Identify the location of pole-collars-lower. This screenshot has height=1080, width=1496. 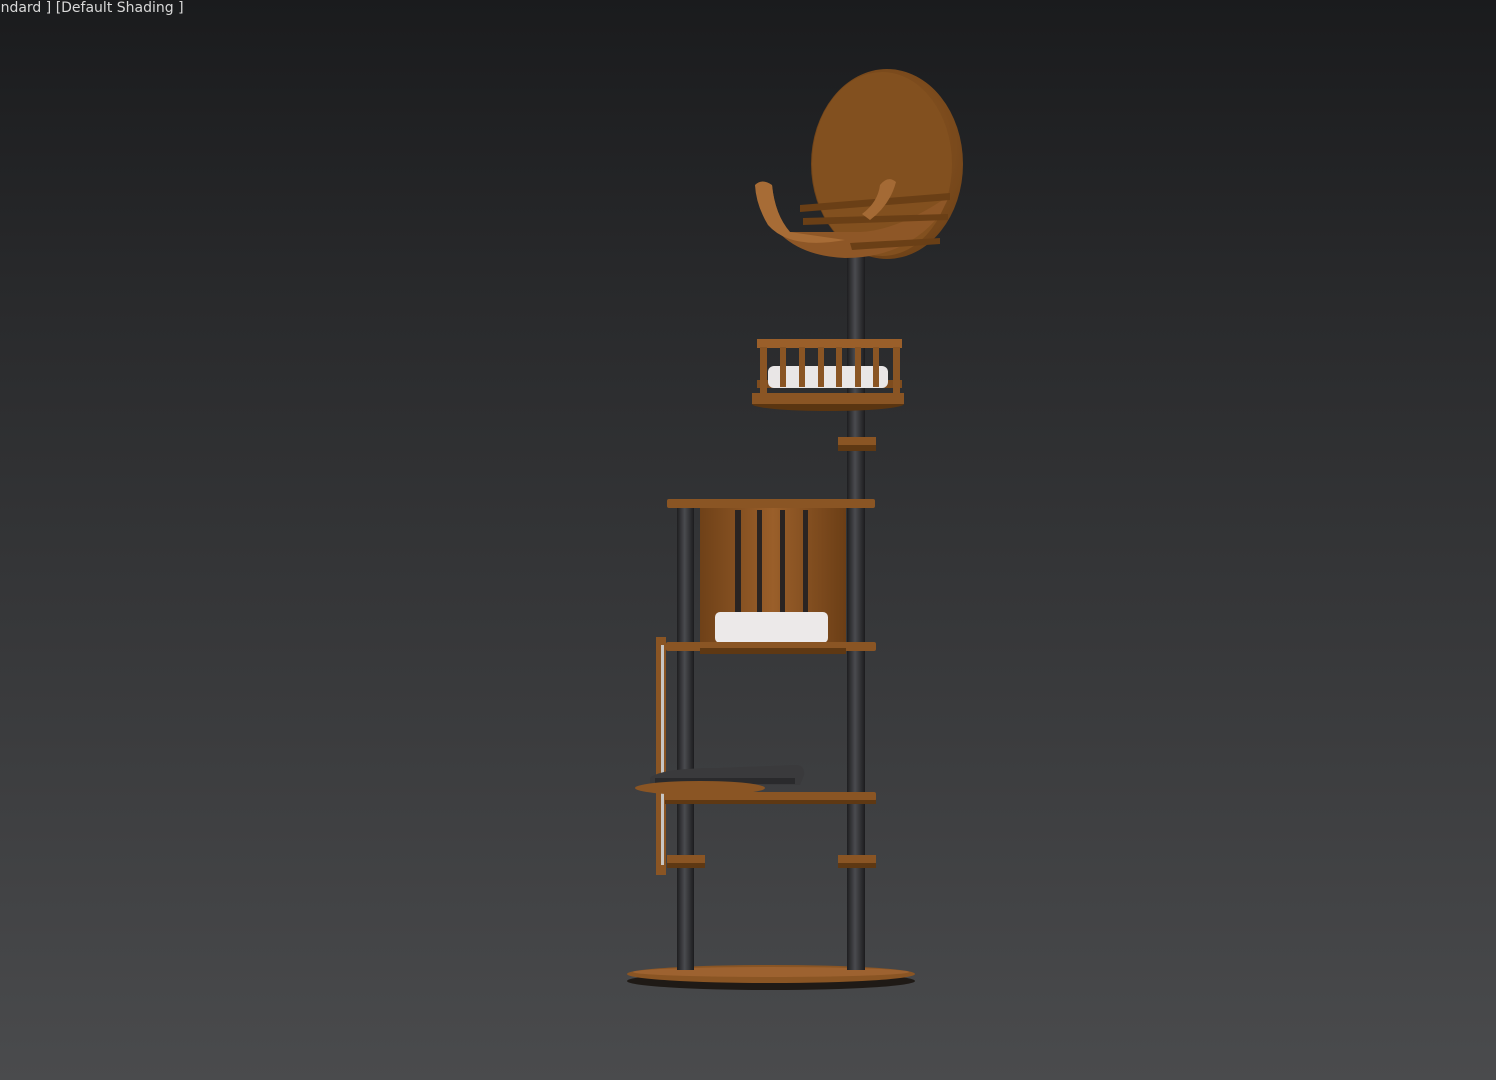
(771, 861).